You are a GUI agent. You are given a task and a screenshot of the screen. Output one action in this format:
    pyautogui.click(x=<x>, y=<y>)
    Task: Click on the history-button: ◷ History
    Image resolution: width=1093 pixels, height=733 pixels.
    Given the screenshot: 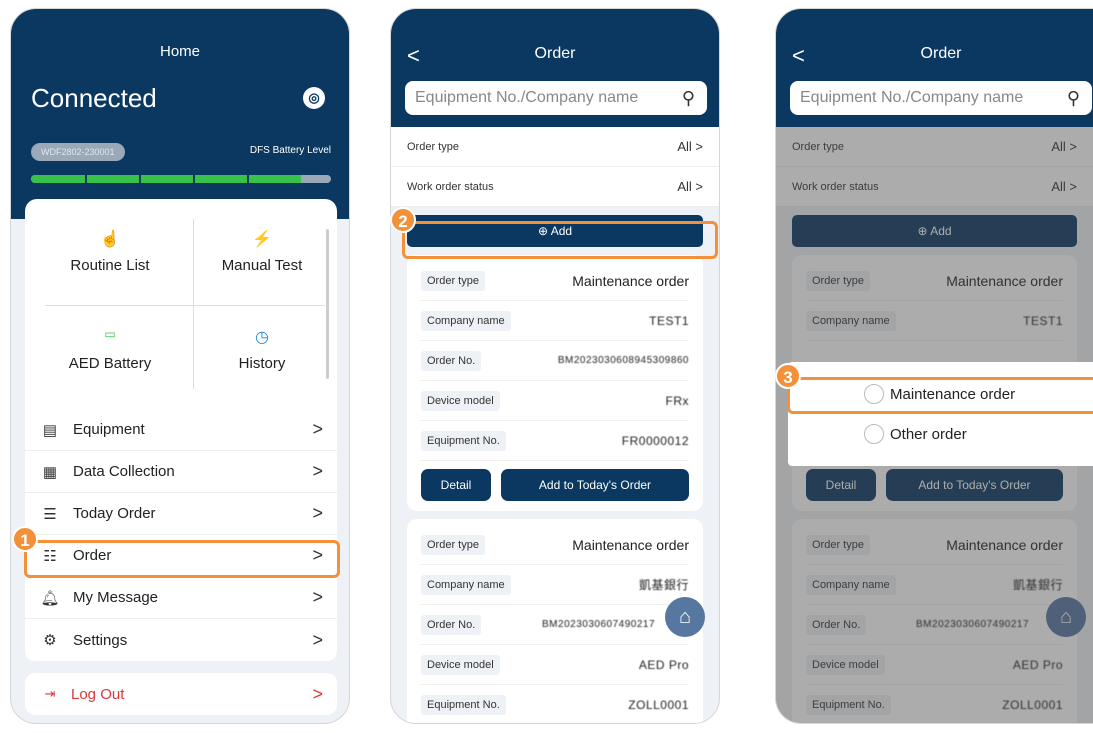 What is the action you would take?
    pyautogui.click(x=262, y=356)
    